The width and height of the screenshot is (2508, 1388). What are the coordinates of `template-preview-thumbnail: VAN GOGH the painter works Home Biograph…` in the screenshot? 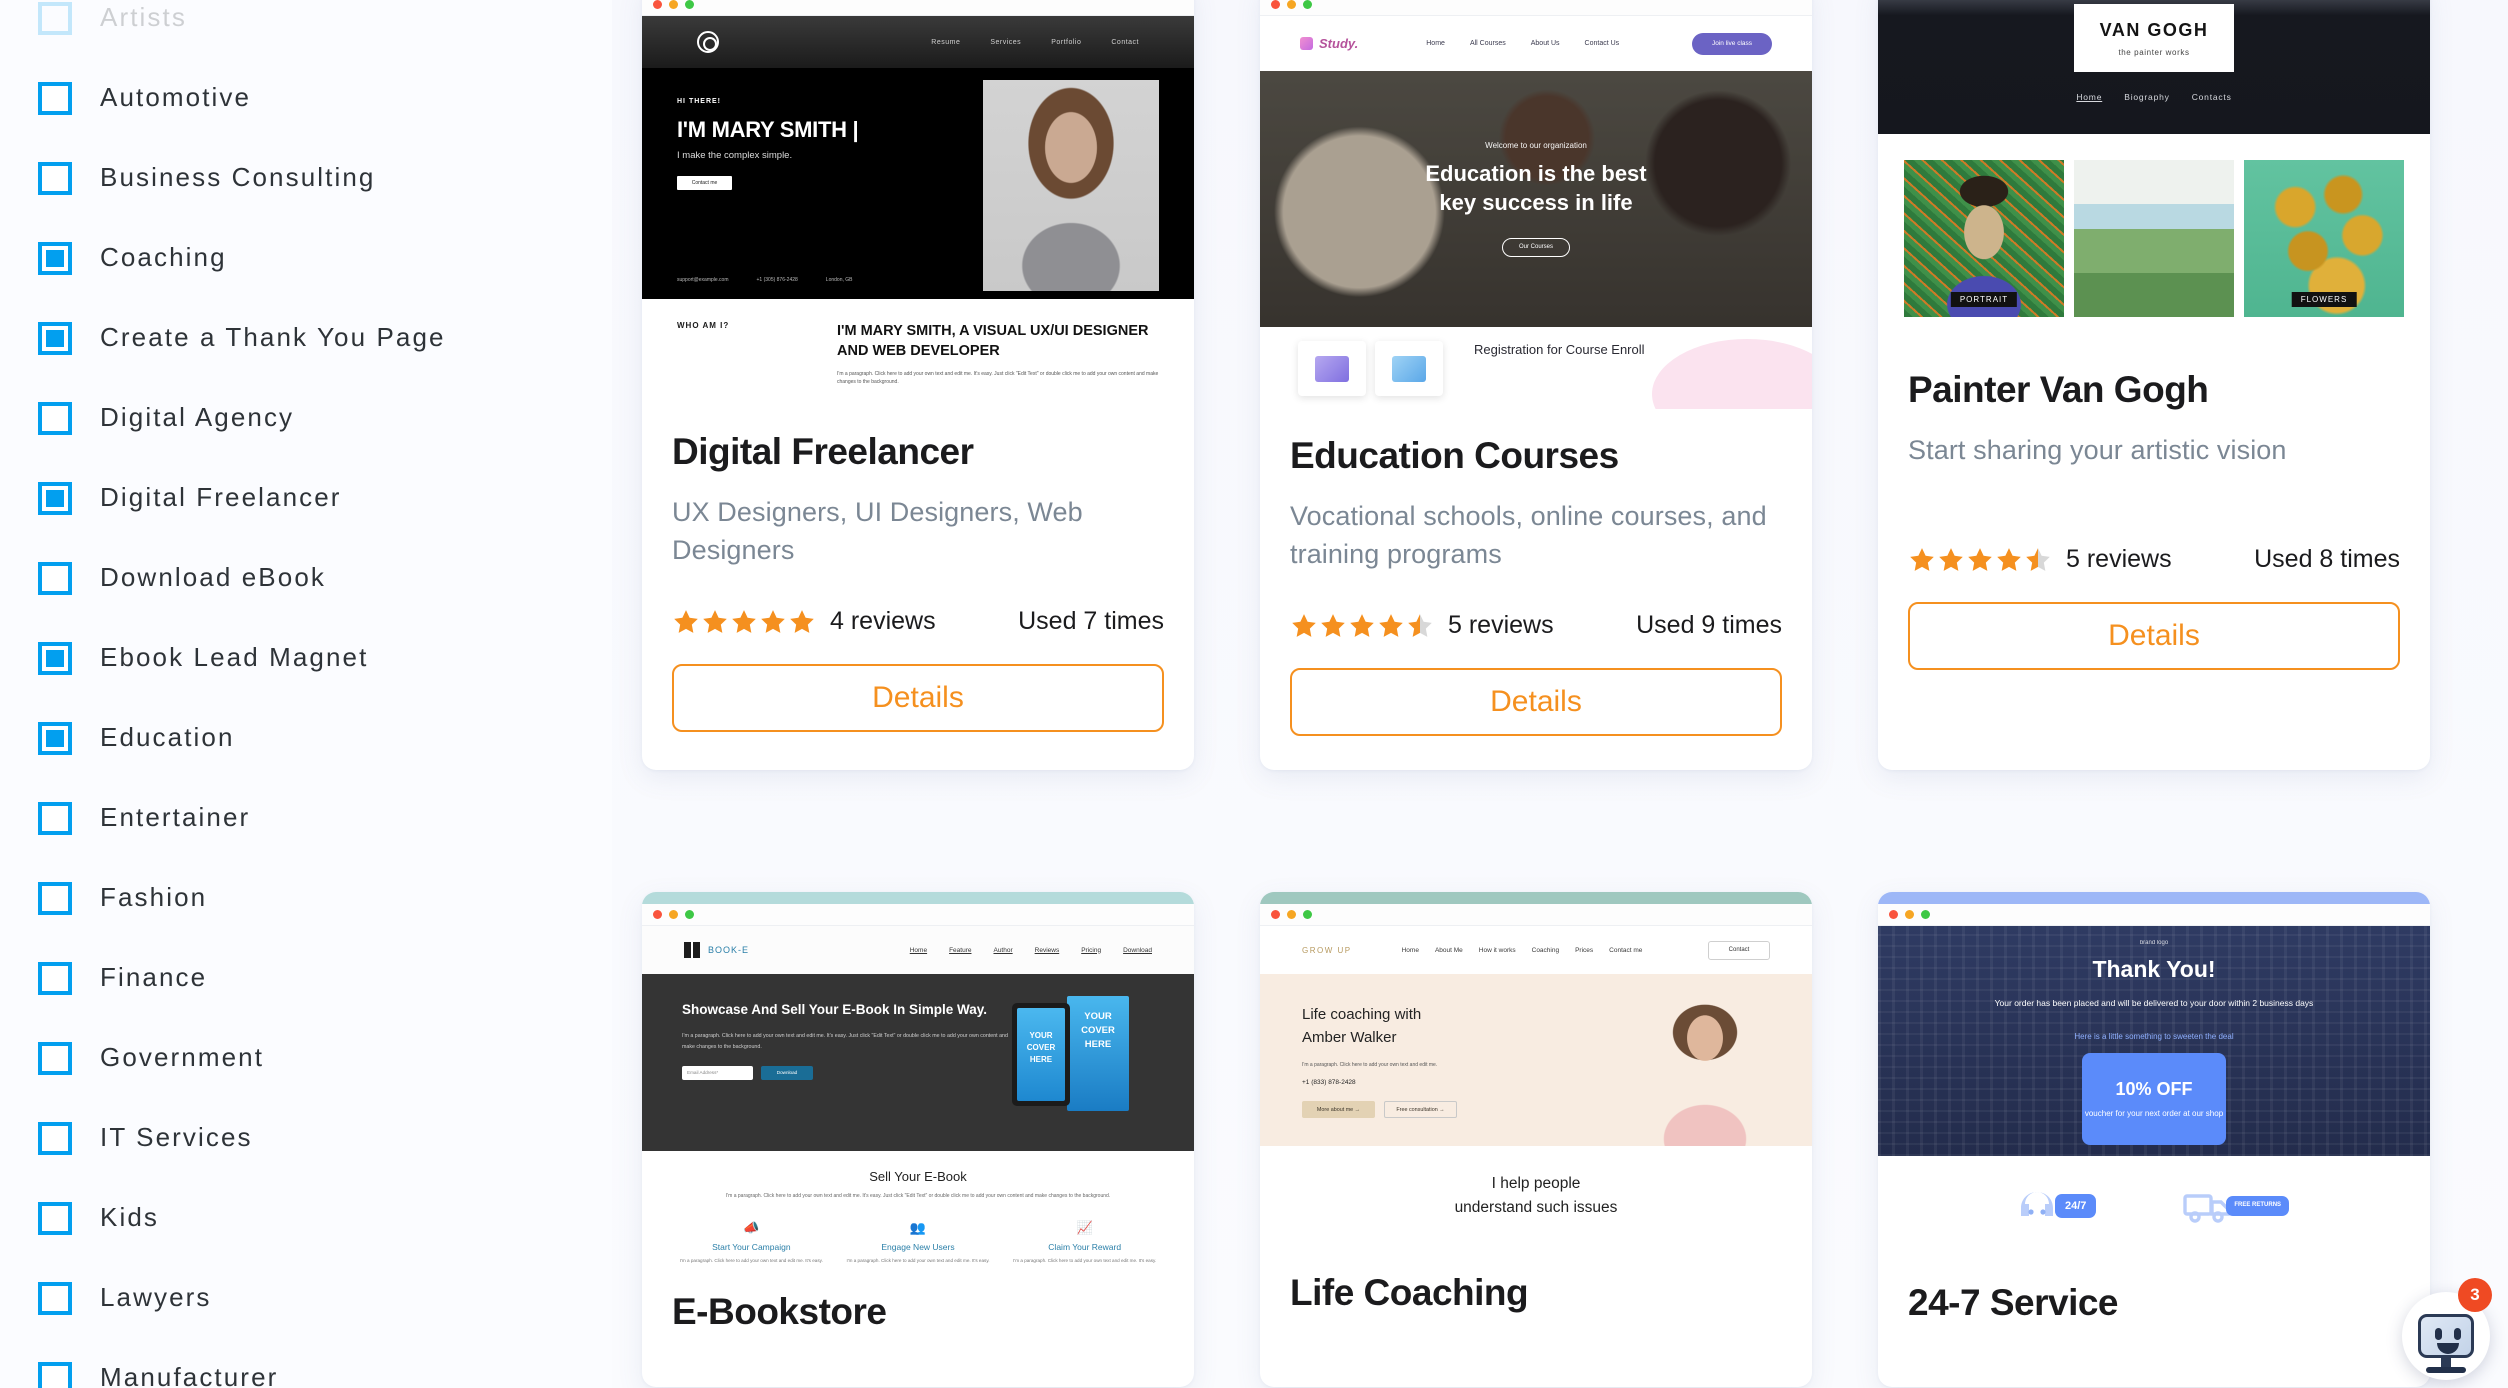 It's located at (2154, 171).